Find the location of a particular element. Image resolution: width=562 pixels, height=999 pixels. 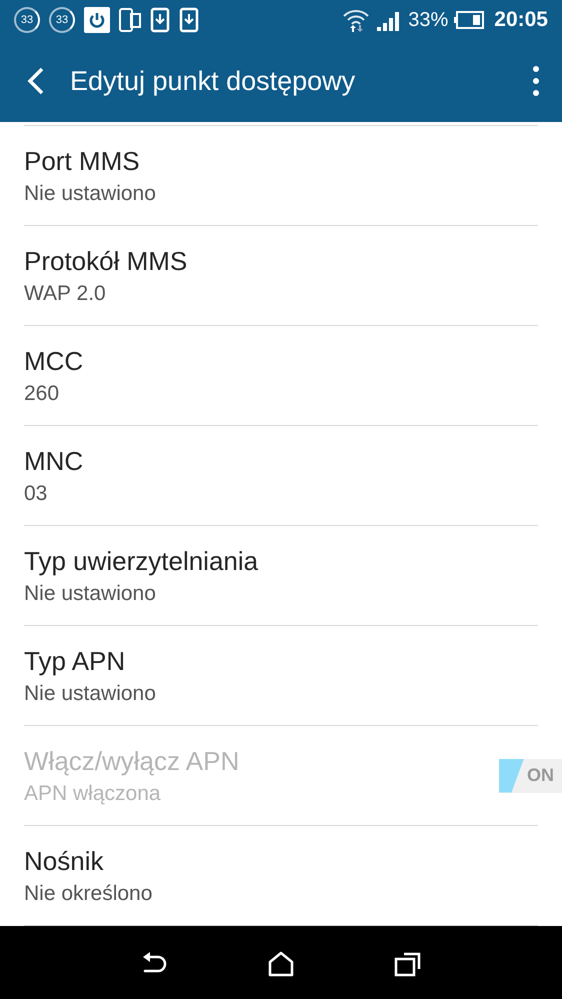

setting-summary: Nie określono is located at coordinates (89, 893).